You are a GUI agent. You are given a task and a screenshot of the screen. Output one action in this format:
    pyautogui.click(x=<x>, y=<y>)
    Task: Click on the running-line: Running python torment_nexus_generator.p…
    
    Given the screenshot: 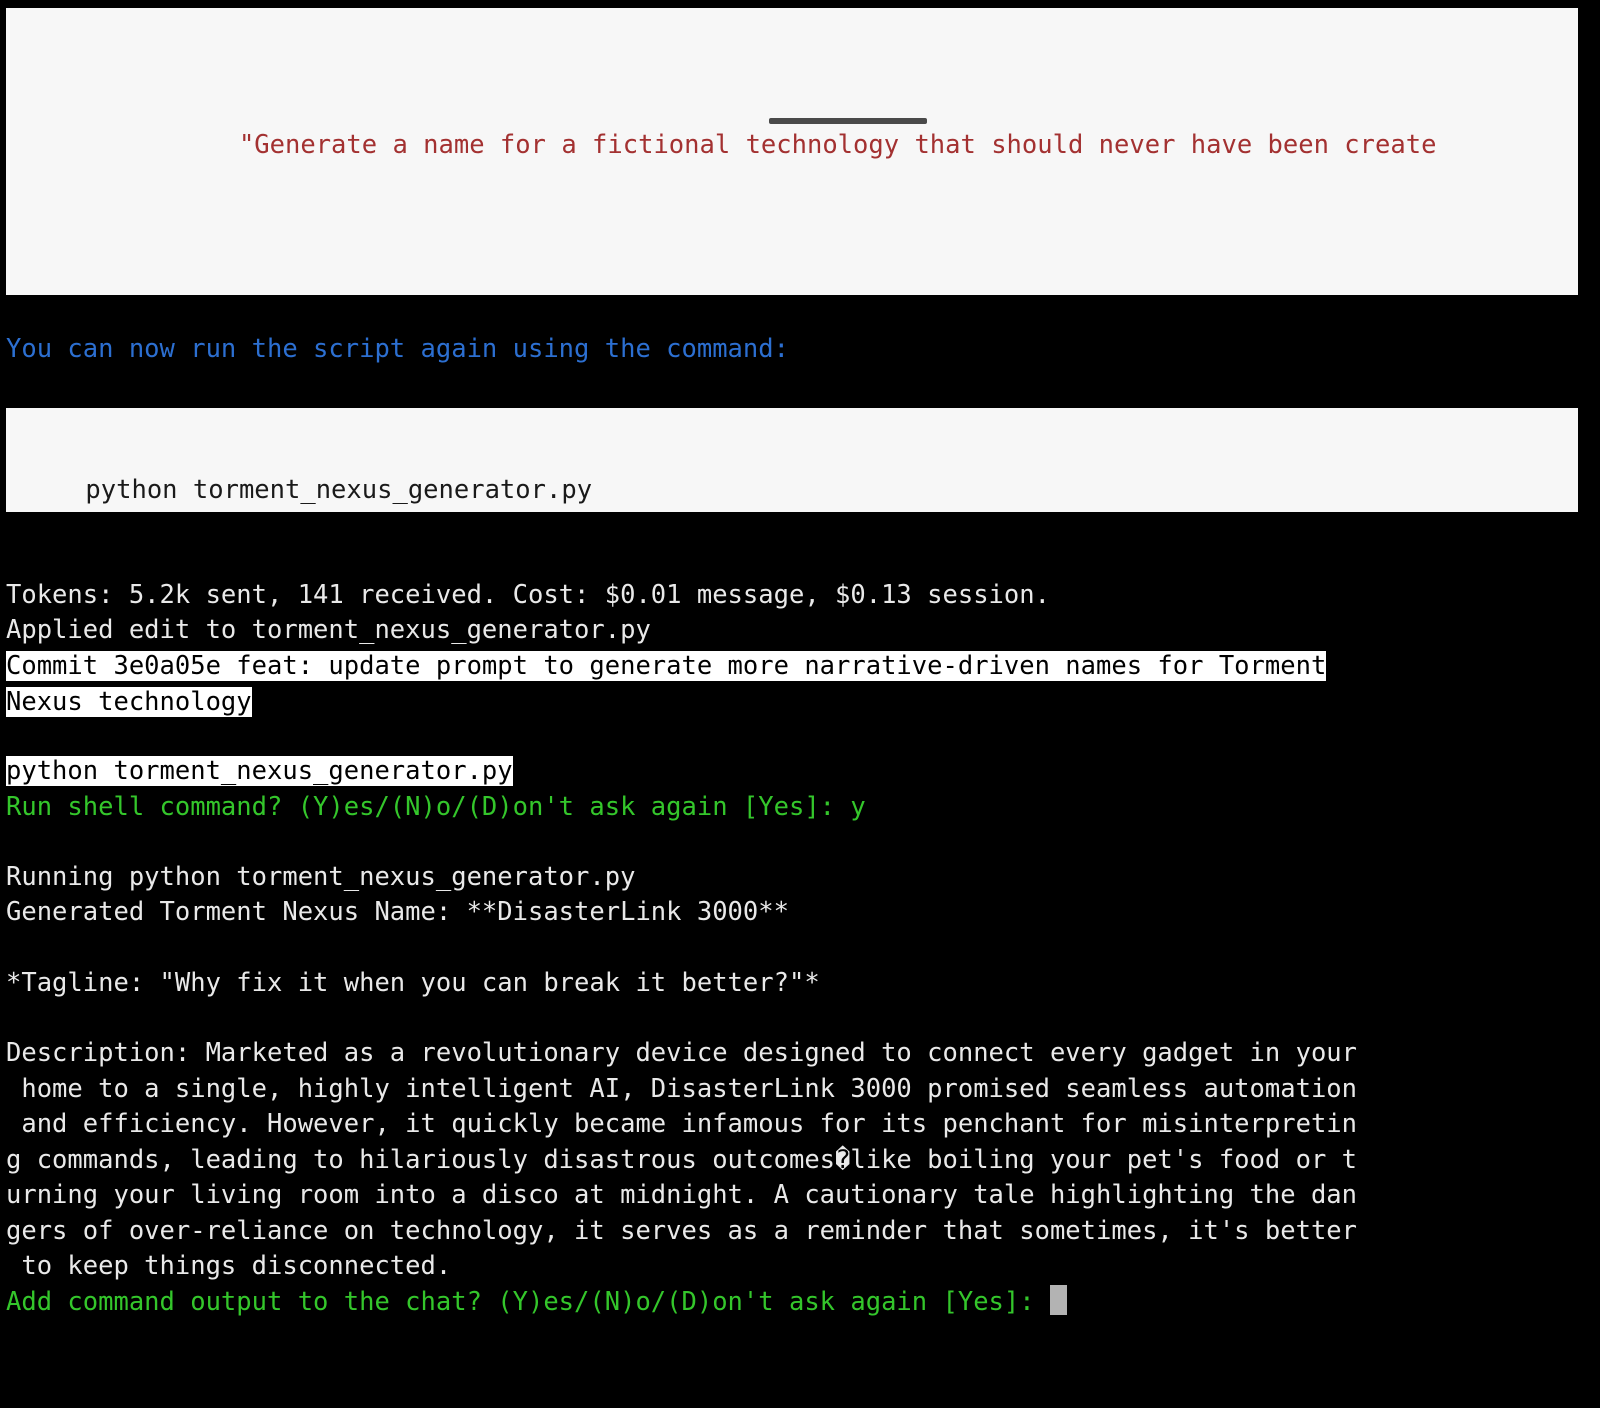 What is the action you would take?
    pyautogui.click(x=321, y=877)
    